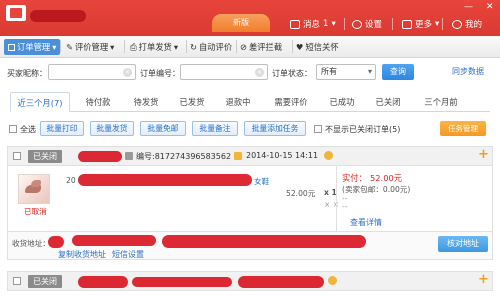 This screenshot has width=500, height=299. Describe the element at coordinates (16, 13) in the screenshot. I see `app-logo-icon` at that location.